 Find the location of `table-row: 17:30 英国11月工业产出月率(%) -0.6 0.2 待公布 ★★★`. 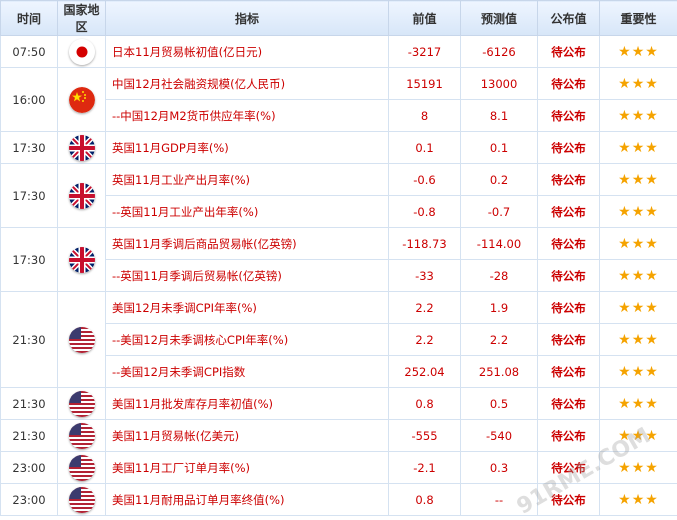

table-row: 17:30 英国11月工业产出月率(%) -0.6 0.2 待公布 ★★★ is located at coordinates (338, 195).